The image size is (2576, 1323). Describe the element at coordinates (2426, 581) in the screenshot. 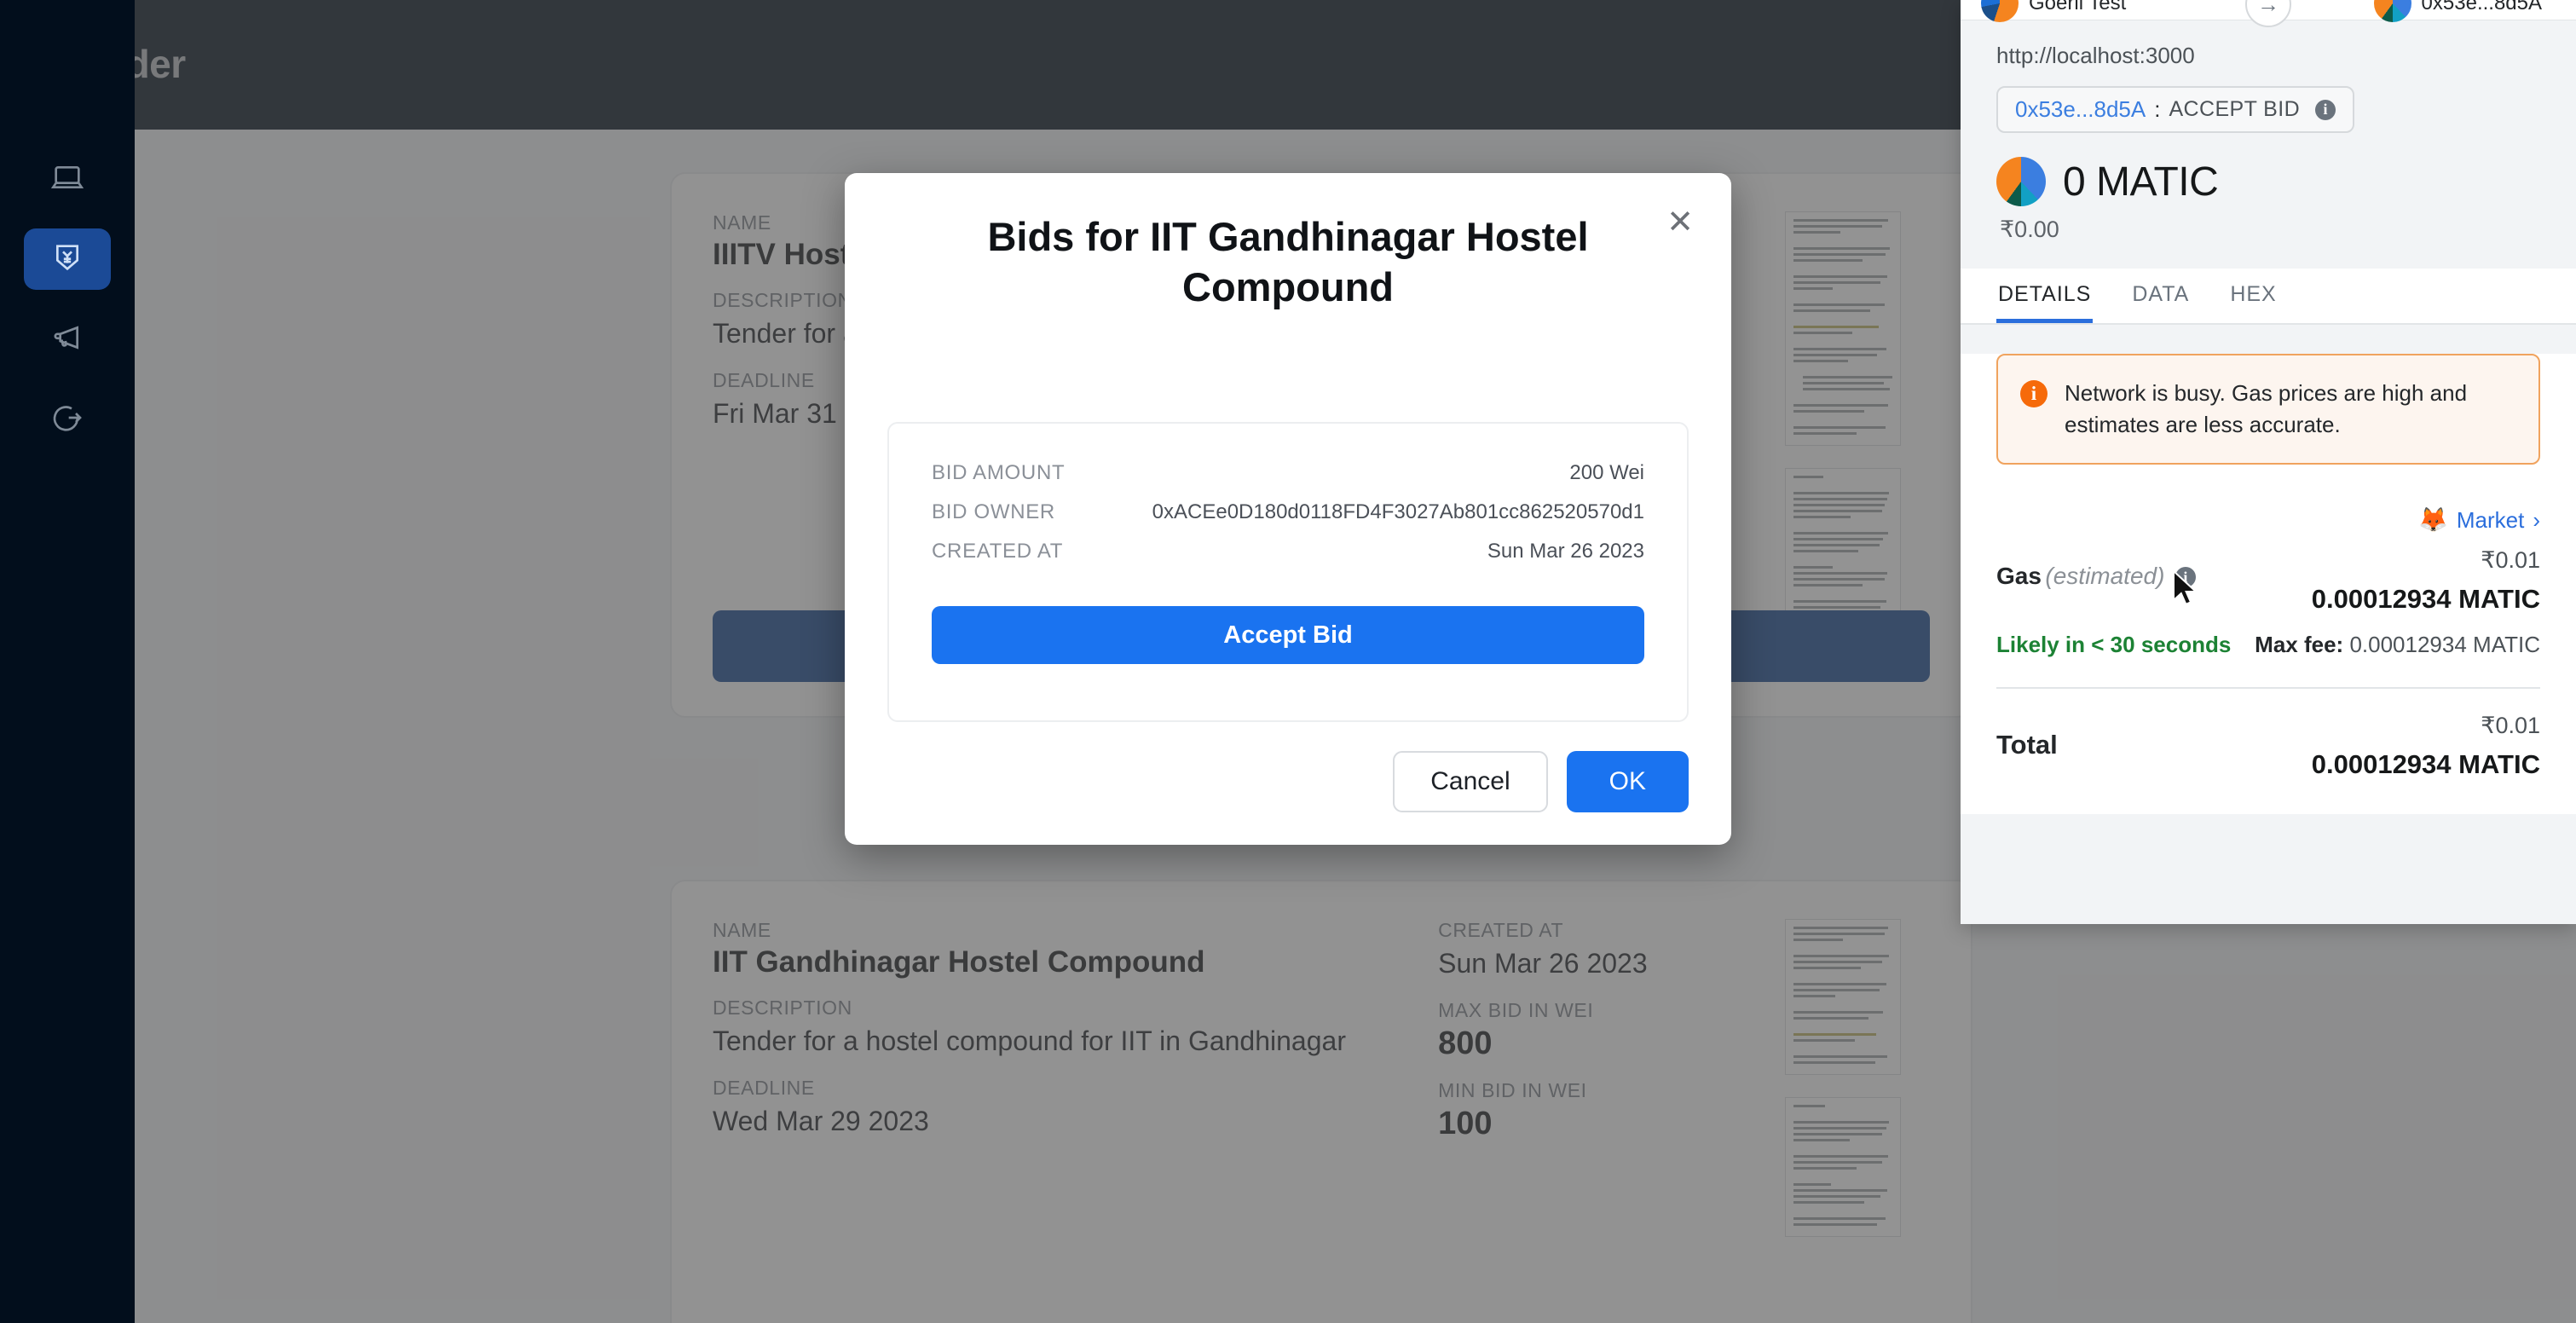

I see `gas-values: ₹0.01 0.00012934 MATIC` at that location.